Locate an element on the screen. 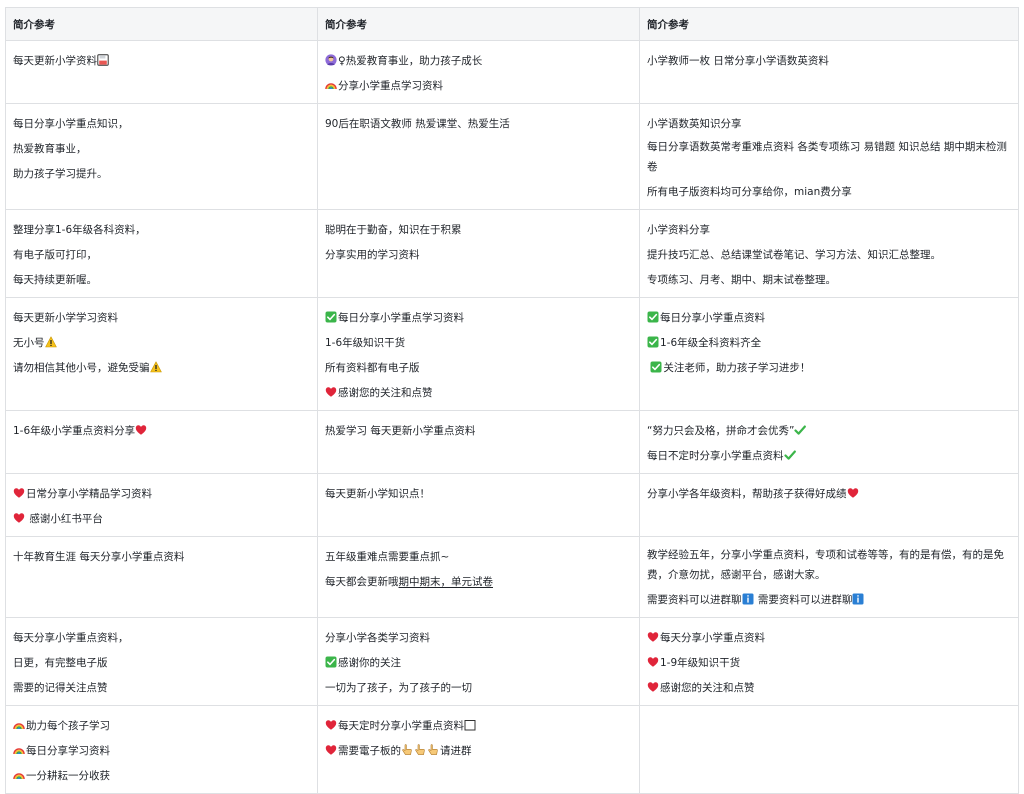 The width and height of the screenshot is (1024, 794). table-cell: 90后在职语文教师 热爱课堂、热爱生活 is located at coordinates (478, 156).